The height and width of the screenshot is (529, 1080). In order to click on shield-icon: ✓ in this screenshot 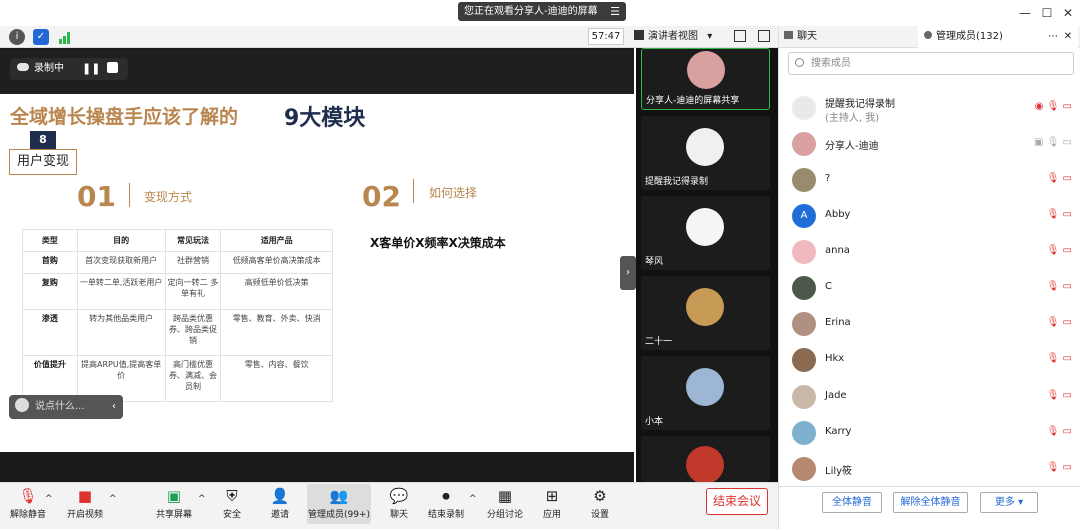, I will do `click(41, 37)`.